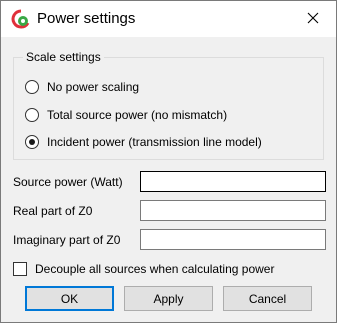 The height and width of the screenshot is (323, 337). What do you see at coordinates (233, 210) in the screenshot?
I see `real-z0-input` at bounding box center [233, 210].